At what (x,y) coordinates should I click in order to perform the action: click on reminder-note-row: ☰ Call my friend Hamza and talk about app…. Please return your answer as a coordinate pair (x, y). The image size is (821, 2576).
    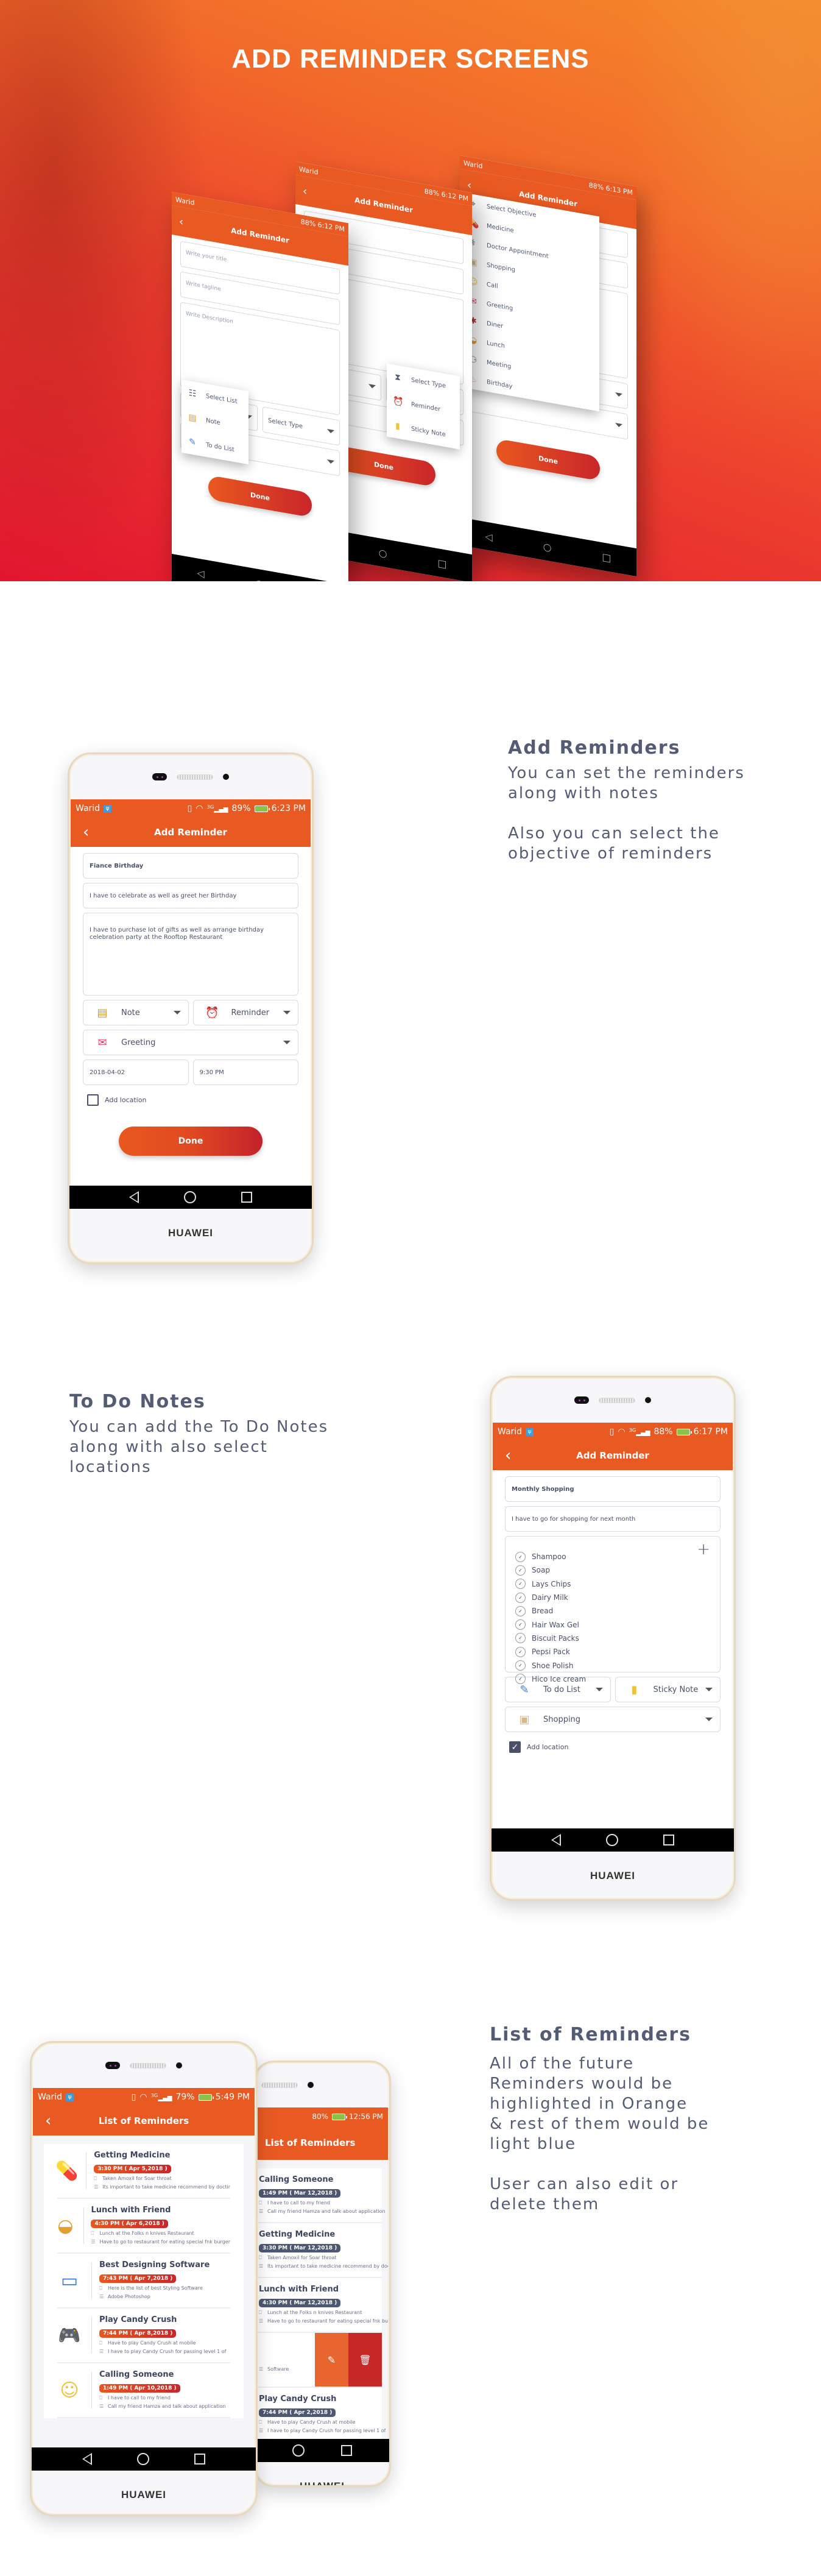
    Looking at the image, I should click on (164, 2406).